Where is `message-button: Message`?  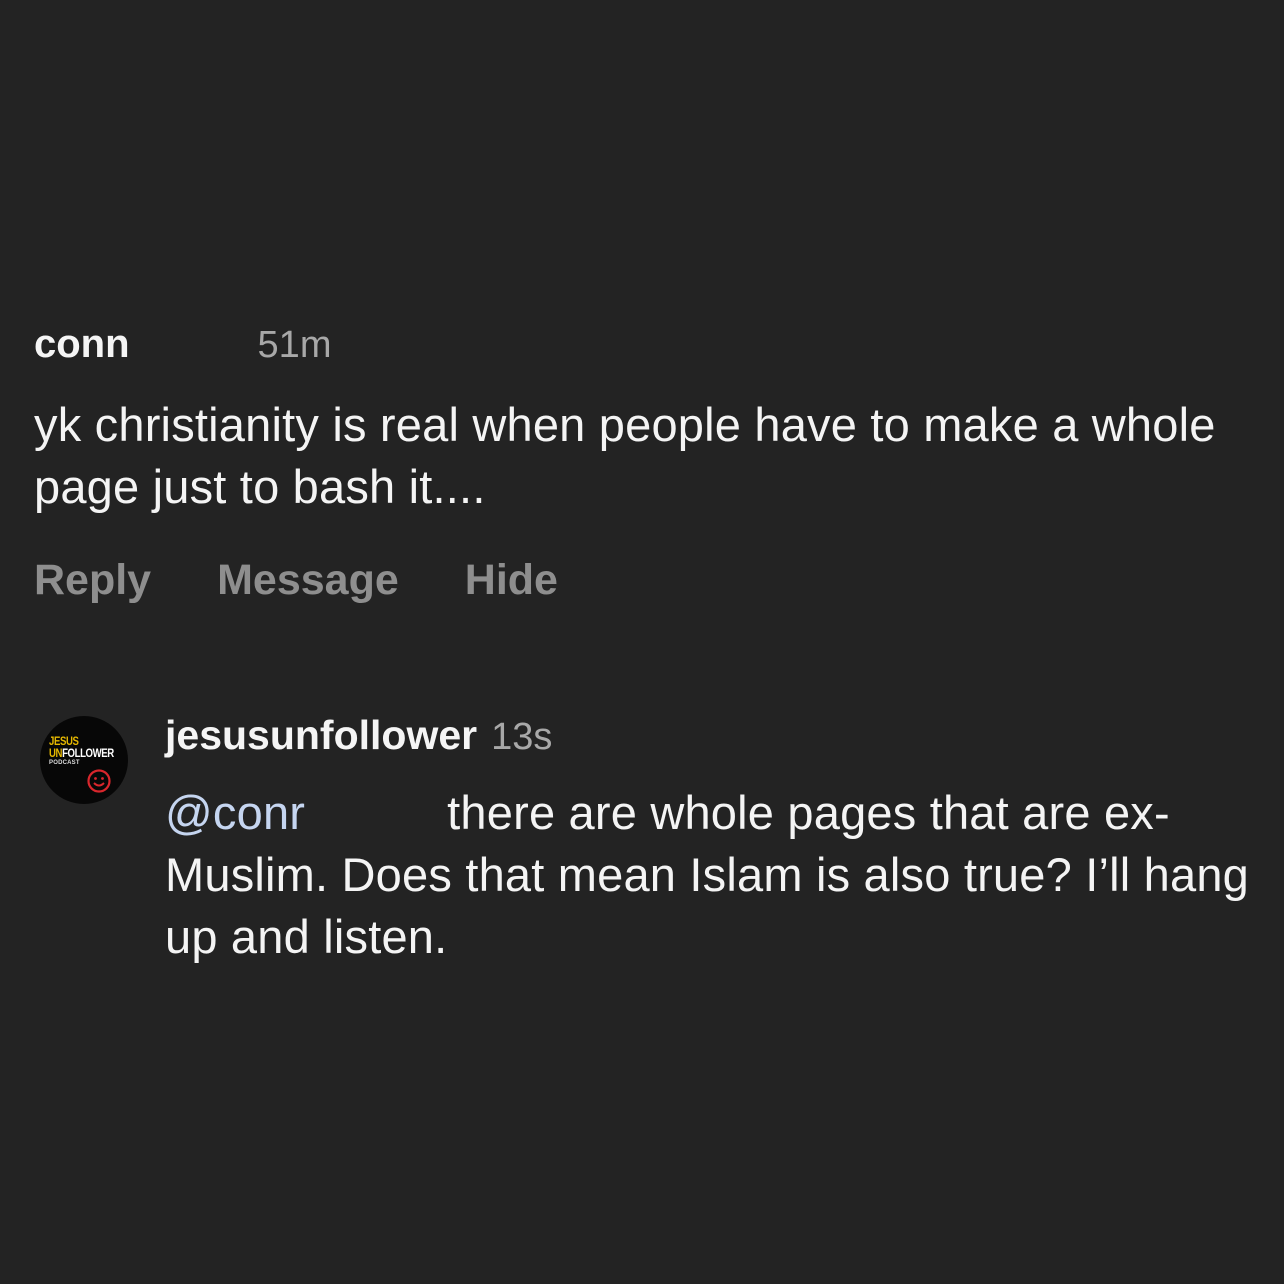 message-button: Message is located at coordinates (308, 580).